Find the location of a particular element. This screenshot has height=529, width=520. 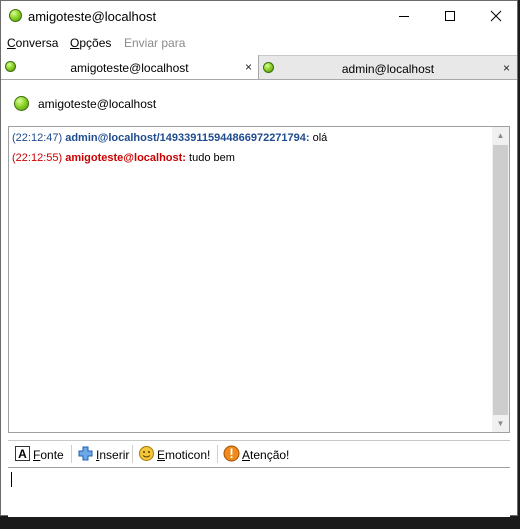

warning-icon is located at coordinates (231, 453).